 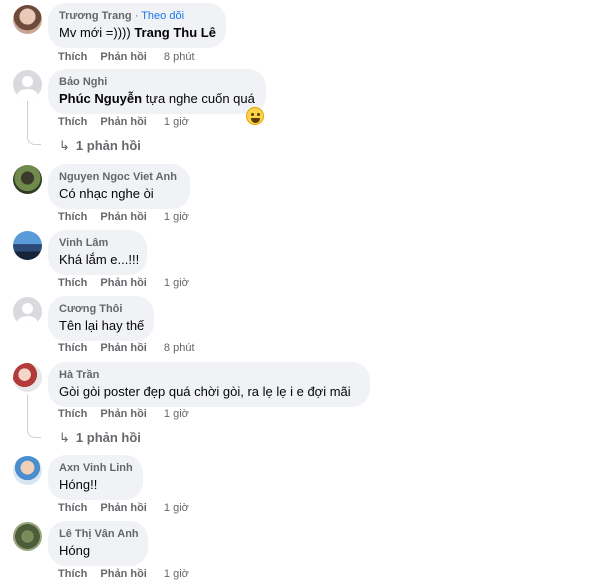 What do you see at coordinates (97, 243) in the screenshot?
I see `commenter-name: Vinh Lâm` at bounding box center [97, 243].